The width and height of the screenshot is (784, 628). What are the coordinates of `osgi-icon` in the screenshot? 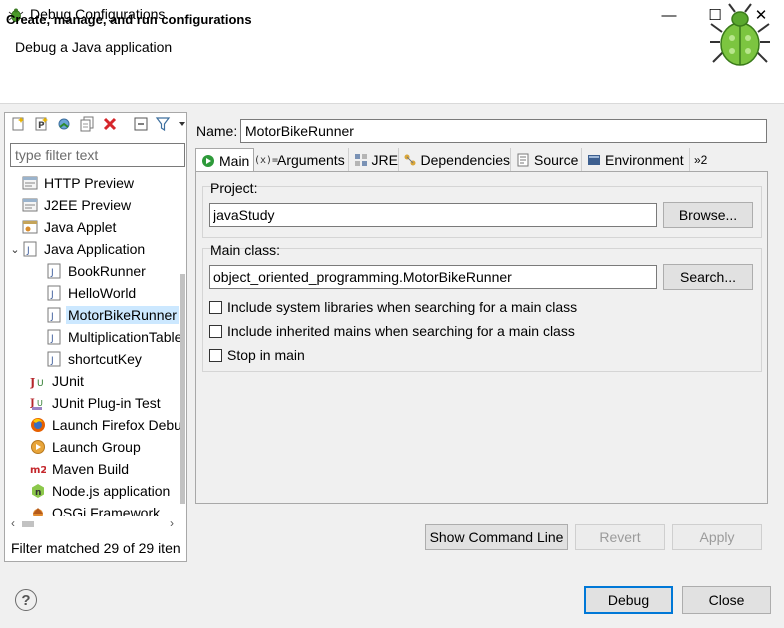 It's located at (38, 510).